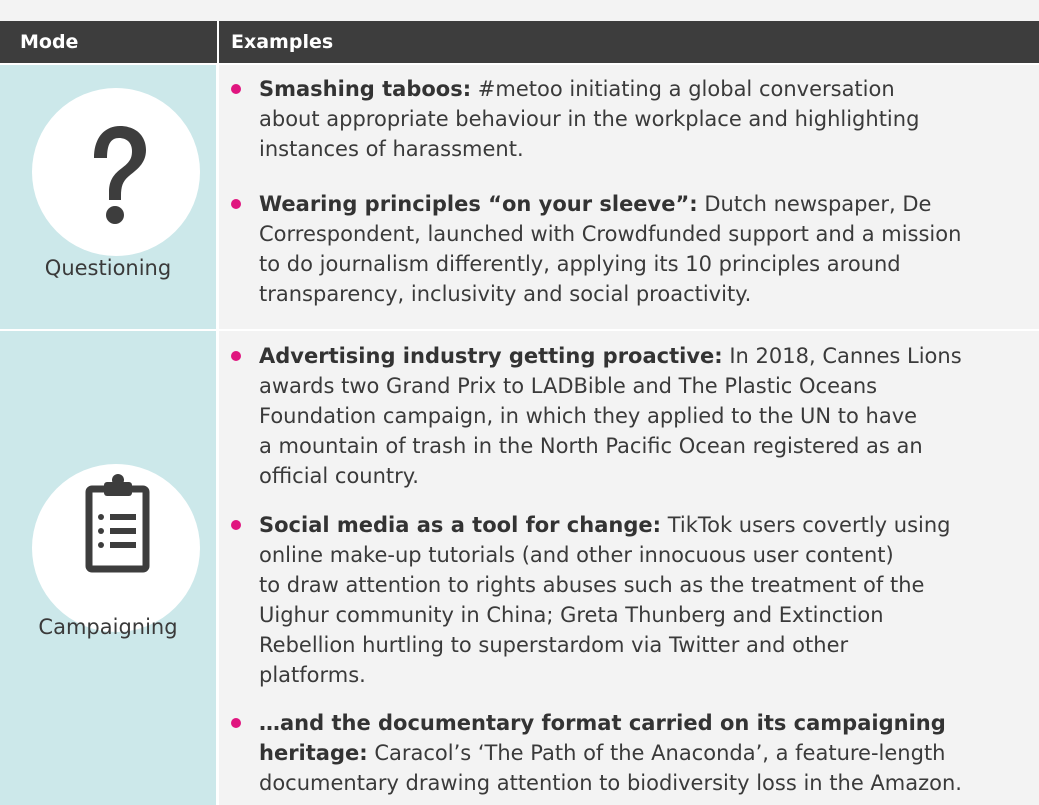 The width and height of the screenshot is (1039, 805). What do you see at coordinates (282, 42) in the screenshot?
I see `header-examples: Examples` at bounding box center [282, 42].